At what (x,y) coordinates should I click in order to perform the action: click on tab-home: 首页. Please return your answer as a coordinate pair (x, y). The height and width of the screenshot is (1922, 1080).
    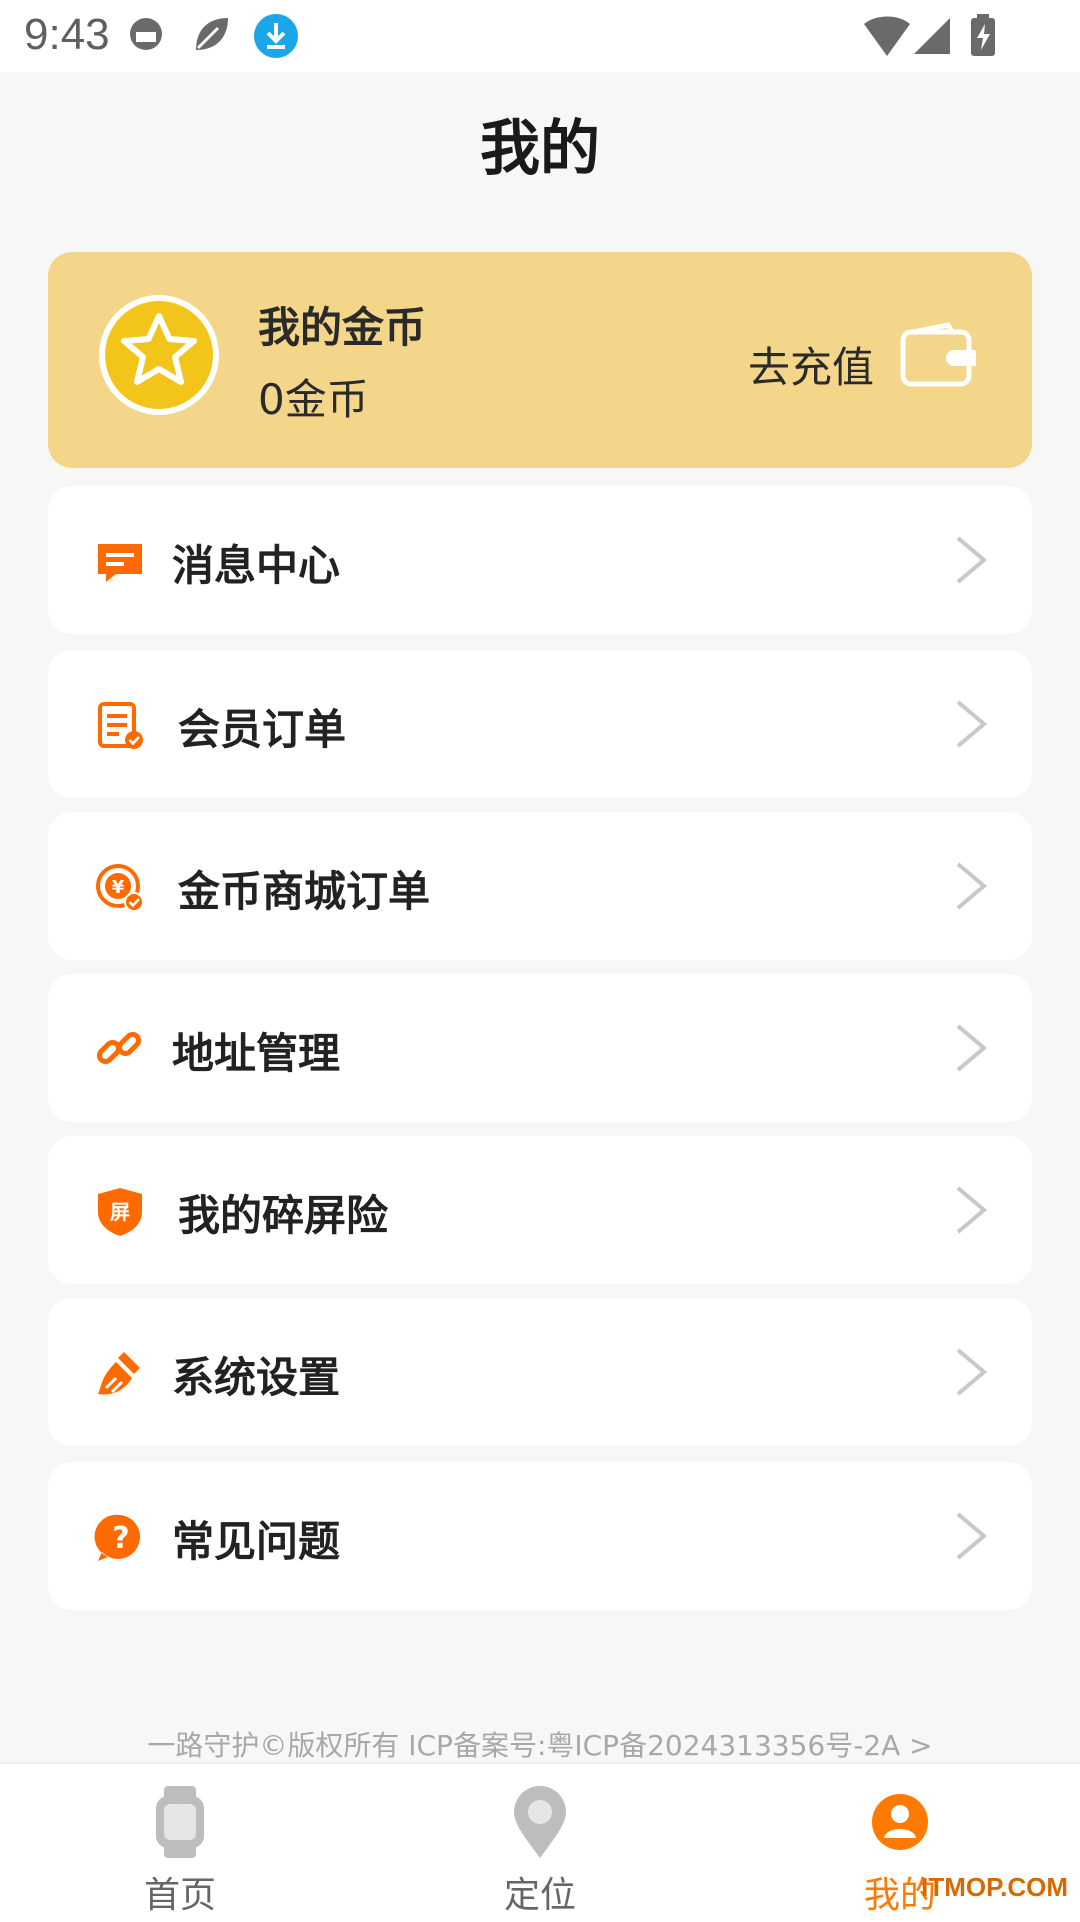
    Looking at the image, I should click on (180, 1843).